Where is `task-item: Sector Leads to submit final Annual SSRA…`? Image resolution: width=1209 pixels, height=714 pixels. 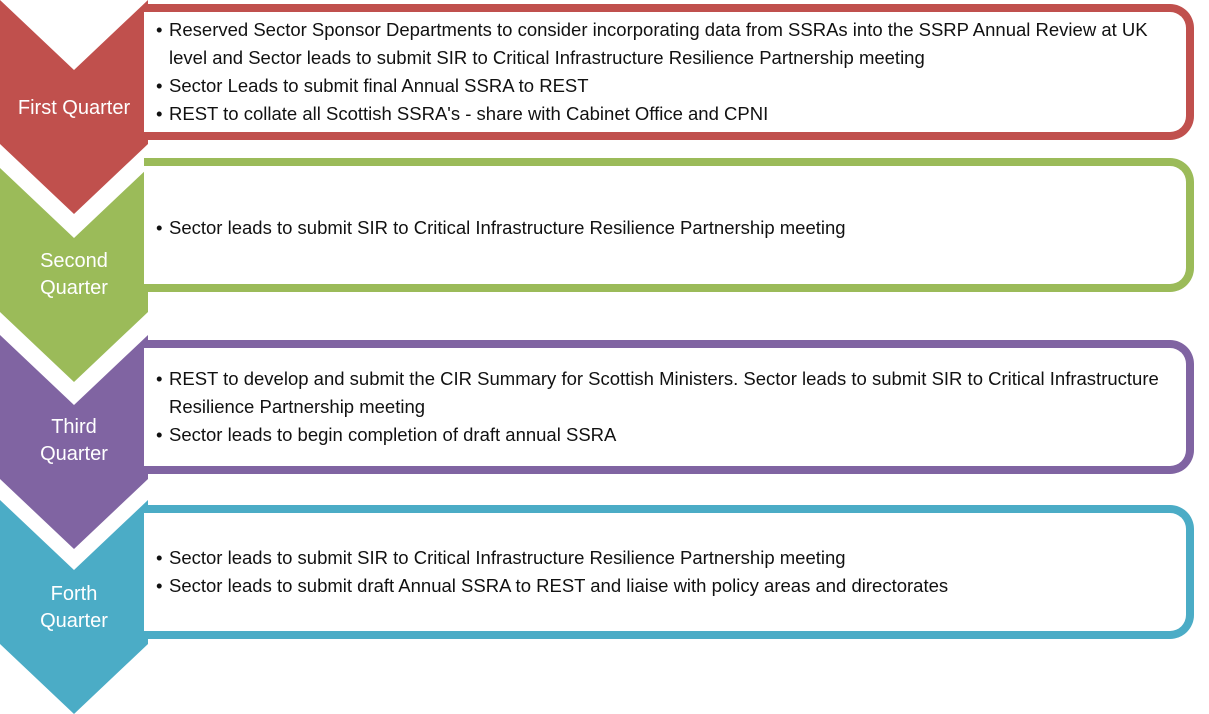
task-item: Sector Leads to submit final Annual SSRA… is located at coordinates (667, 86).